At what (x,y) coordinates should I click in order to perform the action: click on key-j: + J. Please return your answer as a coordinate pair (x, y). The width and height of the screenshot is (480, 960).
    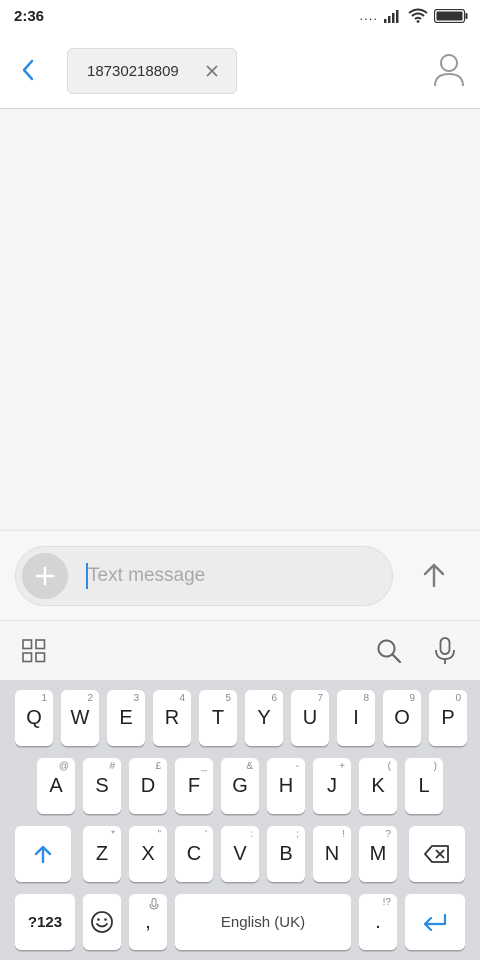
    Looking at the image, I should click on (332, 786).